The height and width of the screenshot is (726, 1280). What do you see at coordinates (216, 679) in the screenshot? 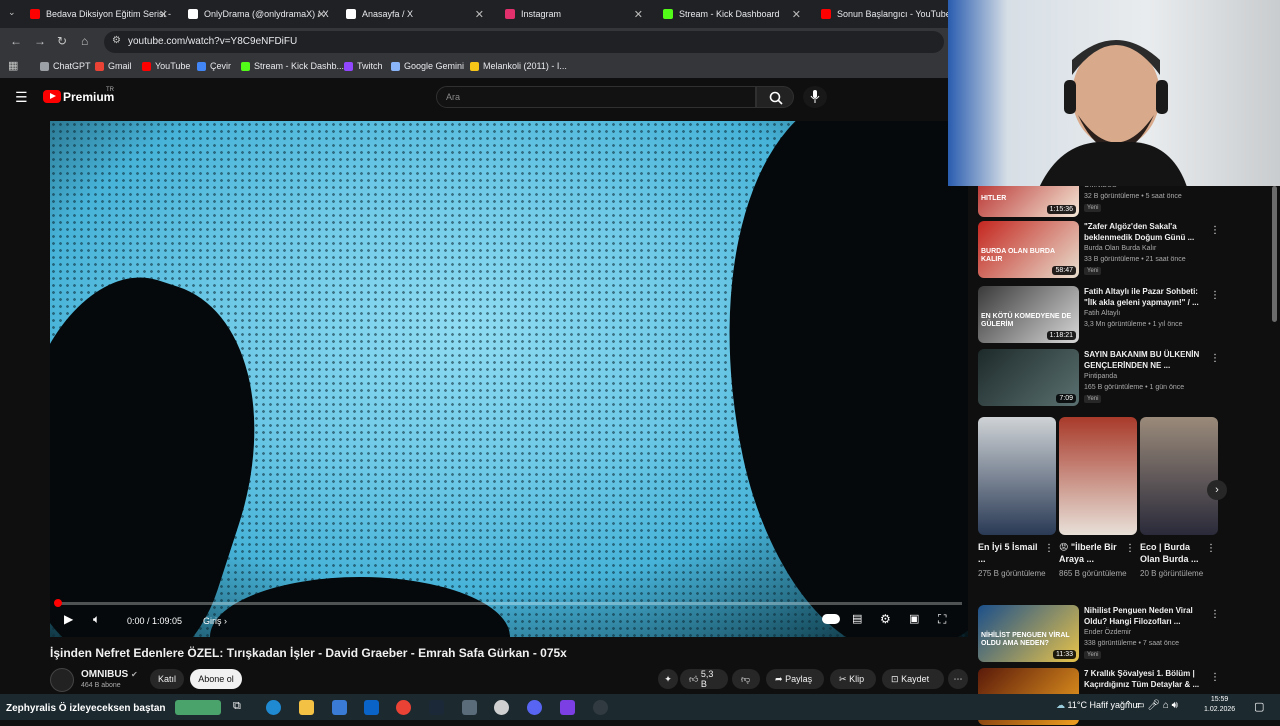
I see `subscribe-button: Abone ol` at bounding box center [216, 679].